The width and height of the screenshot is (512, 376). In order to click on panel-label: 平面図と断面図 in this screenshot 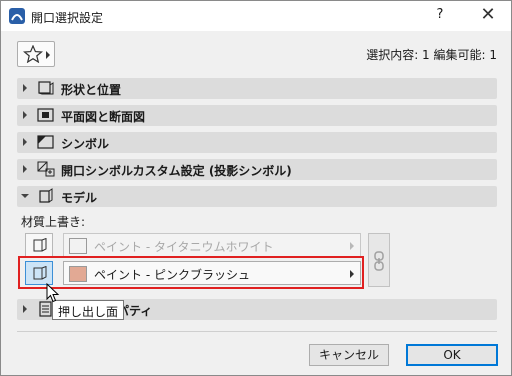, I will do `click(103, 117)`.